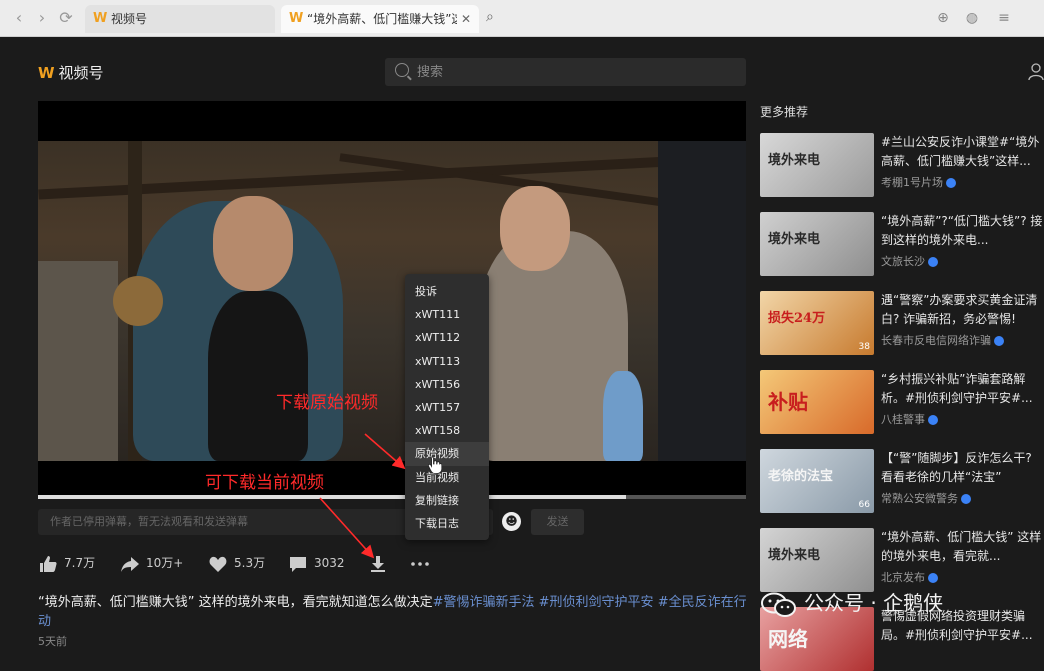 Image resolution: width=1044 pixels, height=671 pixels. What do you see at coordinates (903, 419) in the screenshot?
I see `author-name: 八桂警事` at bounding box center [903, 419].